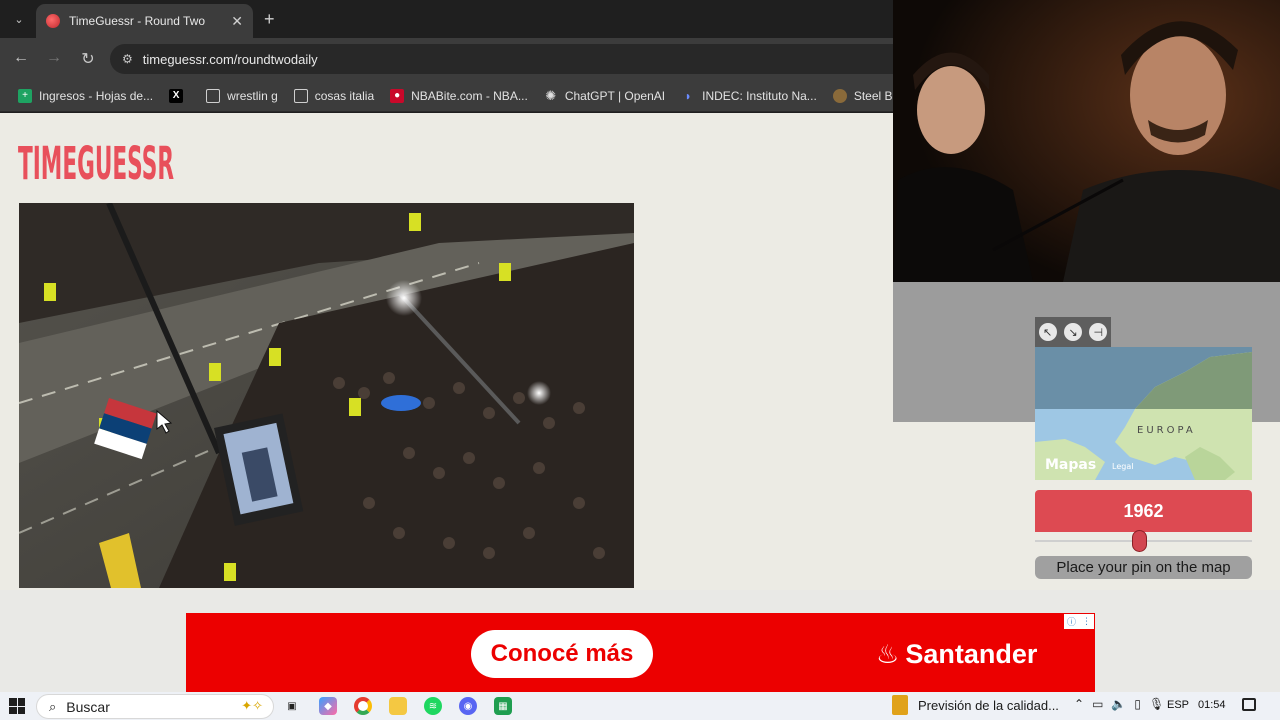  Describe the element at coordinates (971, 654) in the screenshot. I see `santander-brand-text: Santander` at that location.